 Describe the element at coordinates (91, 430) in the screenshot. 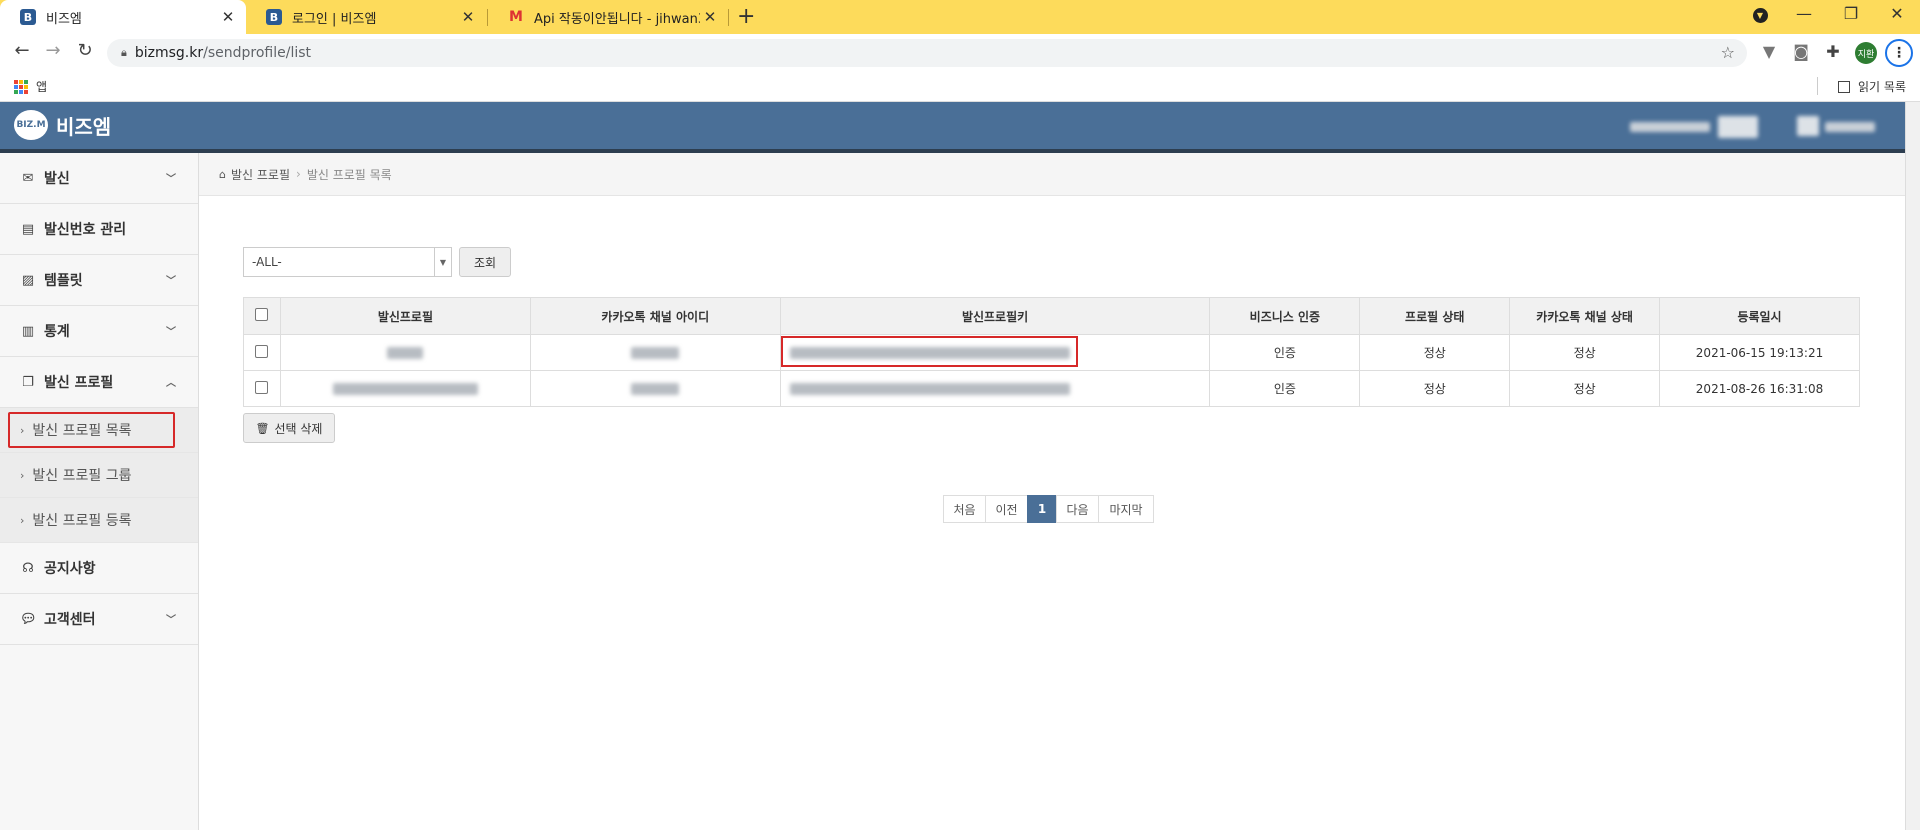

I see `highlight-box` at that location.